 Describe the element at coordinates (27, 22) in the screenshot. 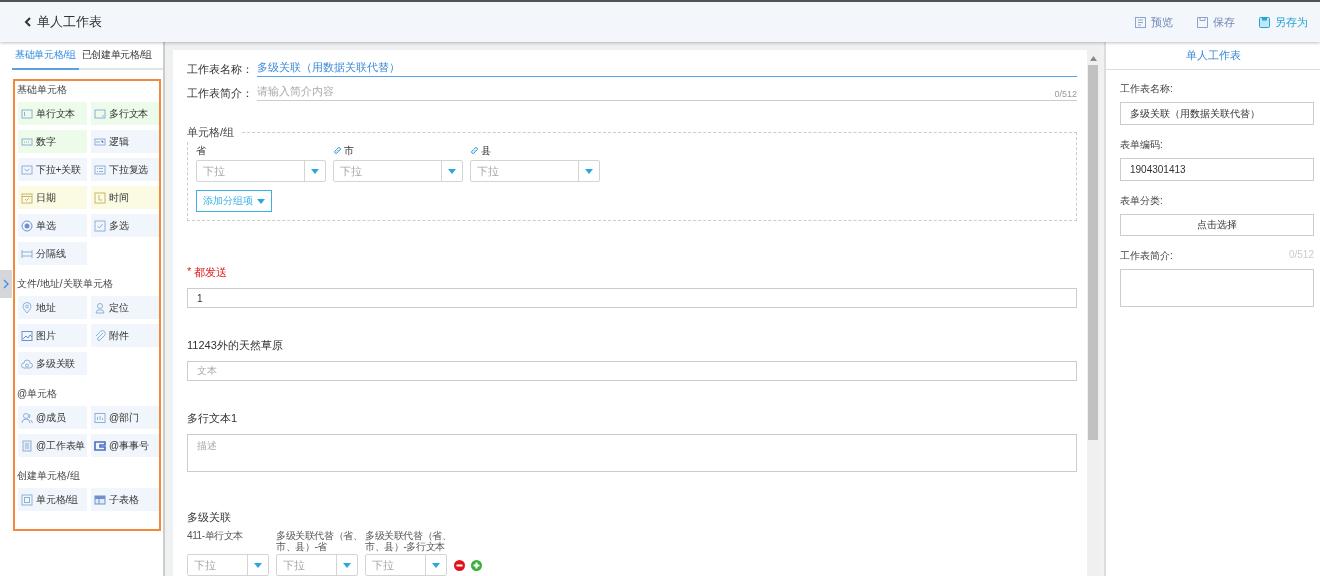

I see `back-chevron-icon` at that location.